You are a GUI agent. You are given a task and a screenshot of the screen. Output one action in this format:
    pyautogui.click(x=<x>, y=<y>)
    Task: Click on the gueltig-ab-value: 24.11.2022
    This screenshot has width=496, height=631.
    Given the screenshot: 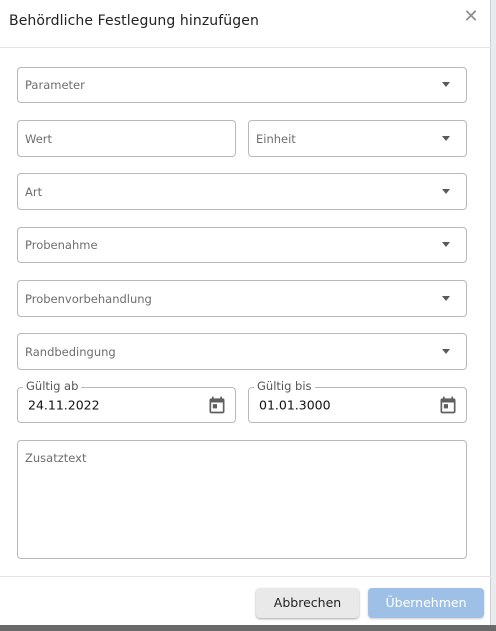 What is the action you would take?
    pyautogui.click(x=64, y=405)
    